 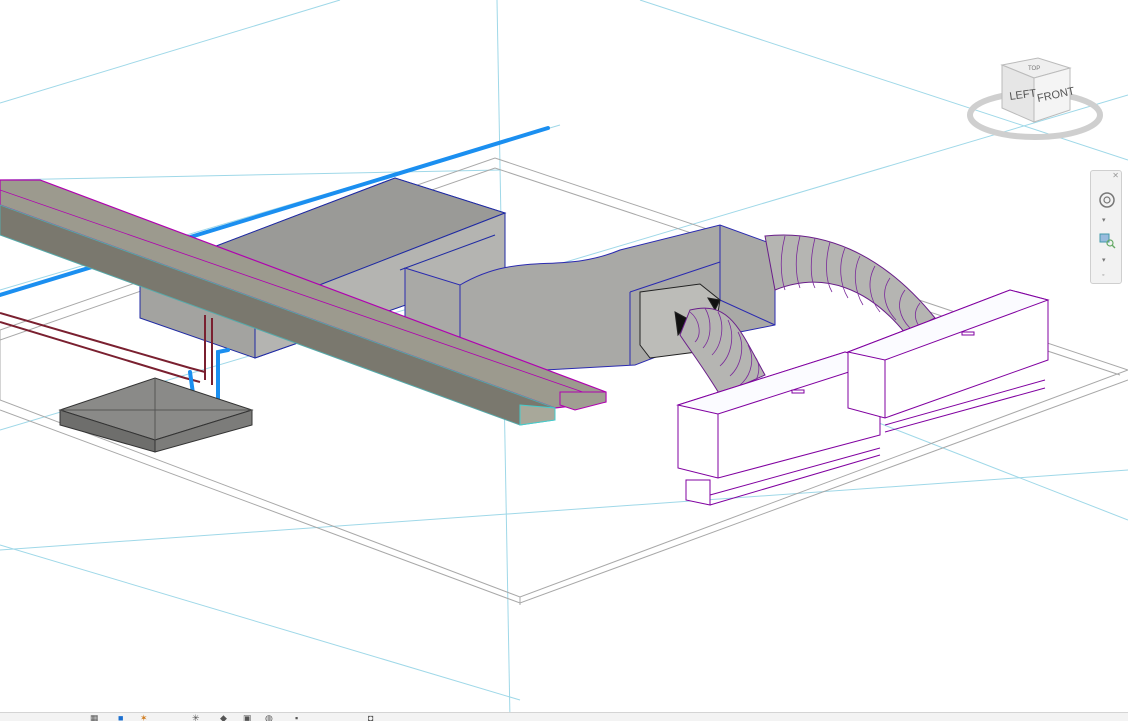 I want to click on viewcube-top-label: TOP, so click(x=1034, y=69).